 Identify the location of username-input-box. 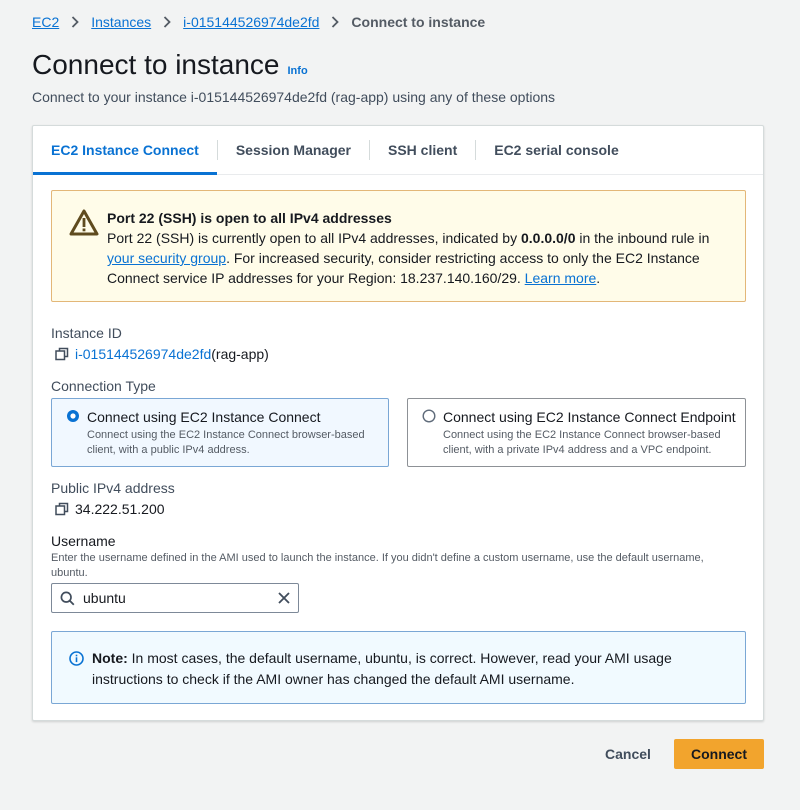
(175, 598).